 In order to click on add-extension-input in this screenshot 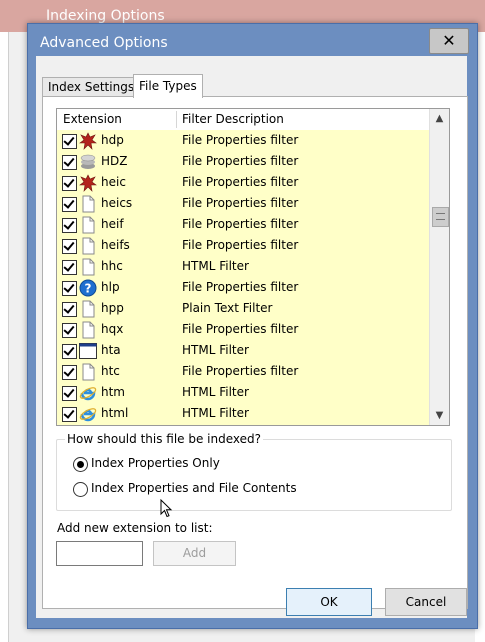, I will do `click(99, 553)`.